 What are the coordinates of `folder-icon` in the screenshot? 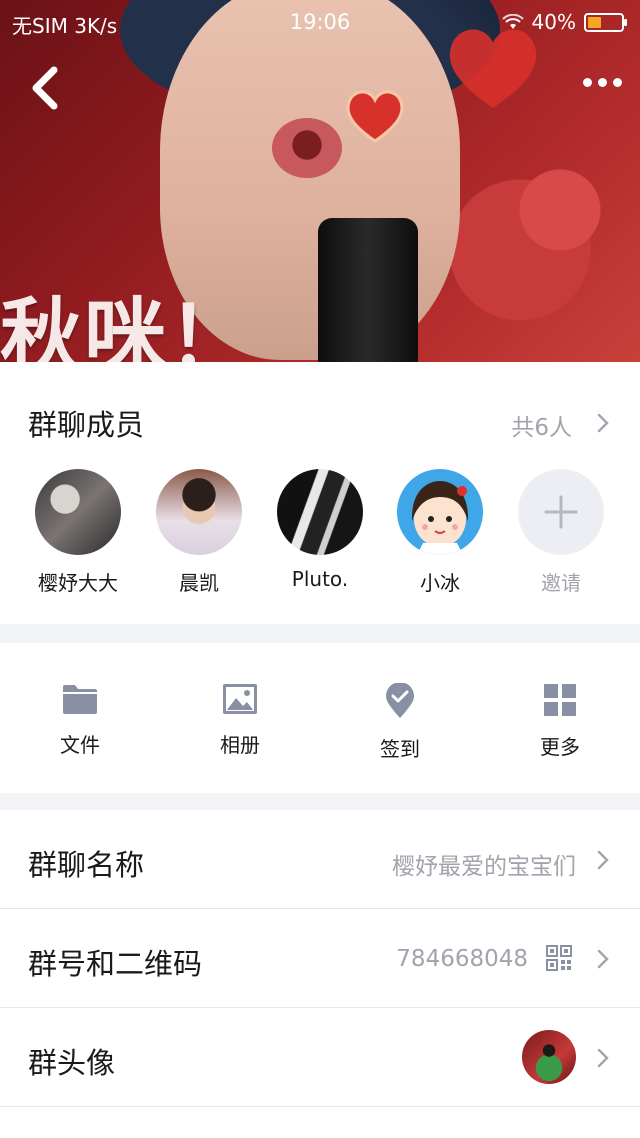 It's located at (80, 699).